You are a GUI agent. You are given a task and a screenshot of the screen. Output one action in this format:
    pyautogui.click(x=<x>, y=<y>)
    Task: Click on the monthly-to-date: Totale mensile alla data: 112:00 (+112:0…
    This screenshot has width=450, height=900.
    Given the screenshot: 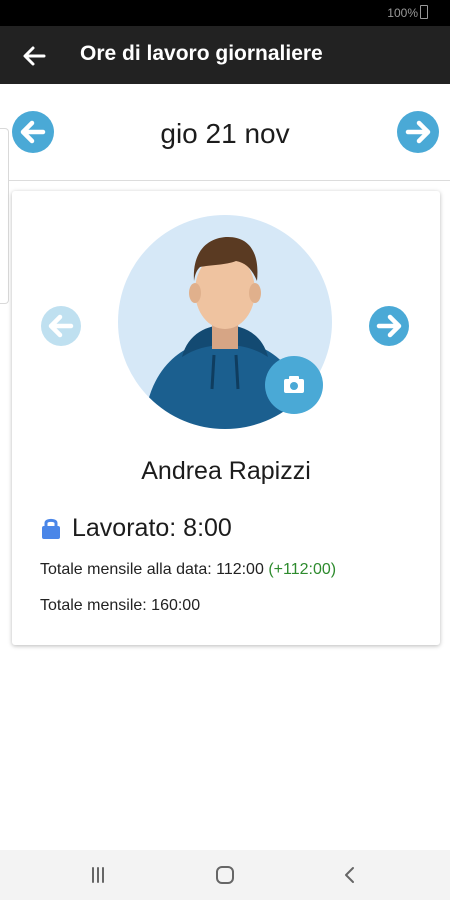 What is the action you would take?
    pyautogui.click(x=188, y=570)
    